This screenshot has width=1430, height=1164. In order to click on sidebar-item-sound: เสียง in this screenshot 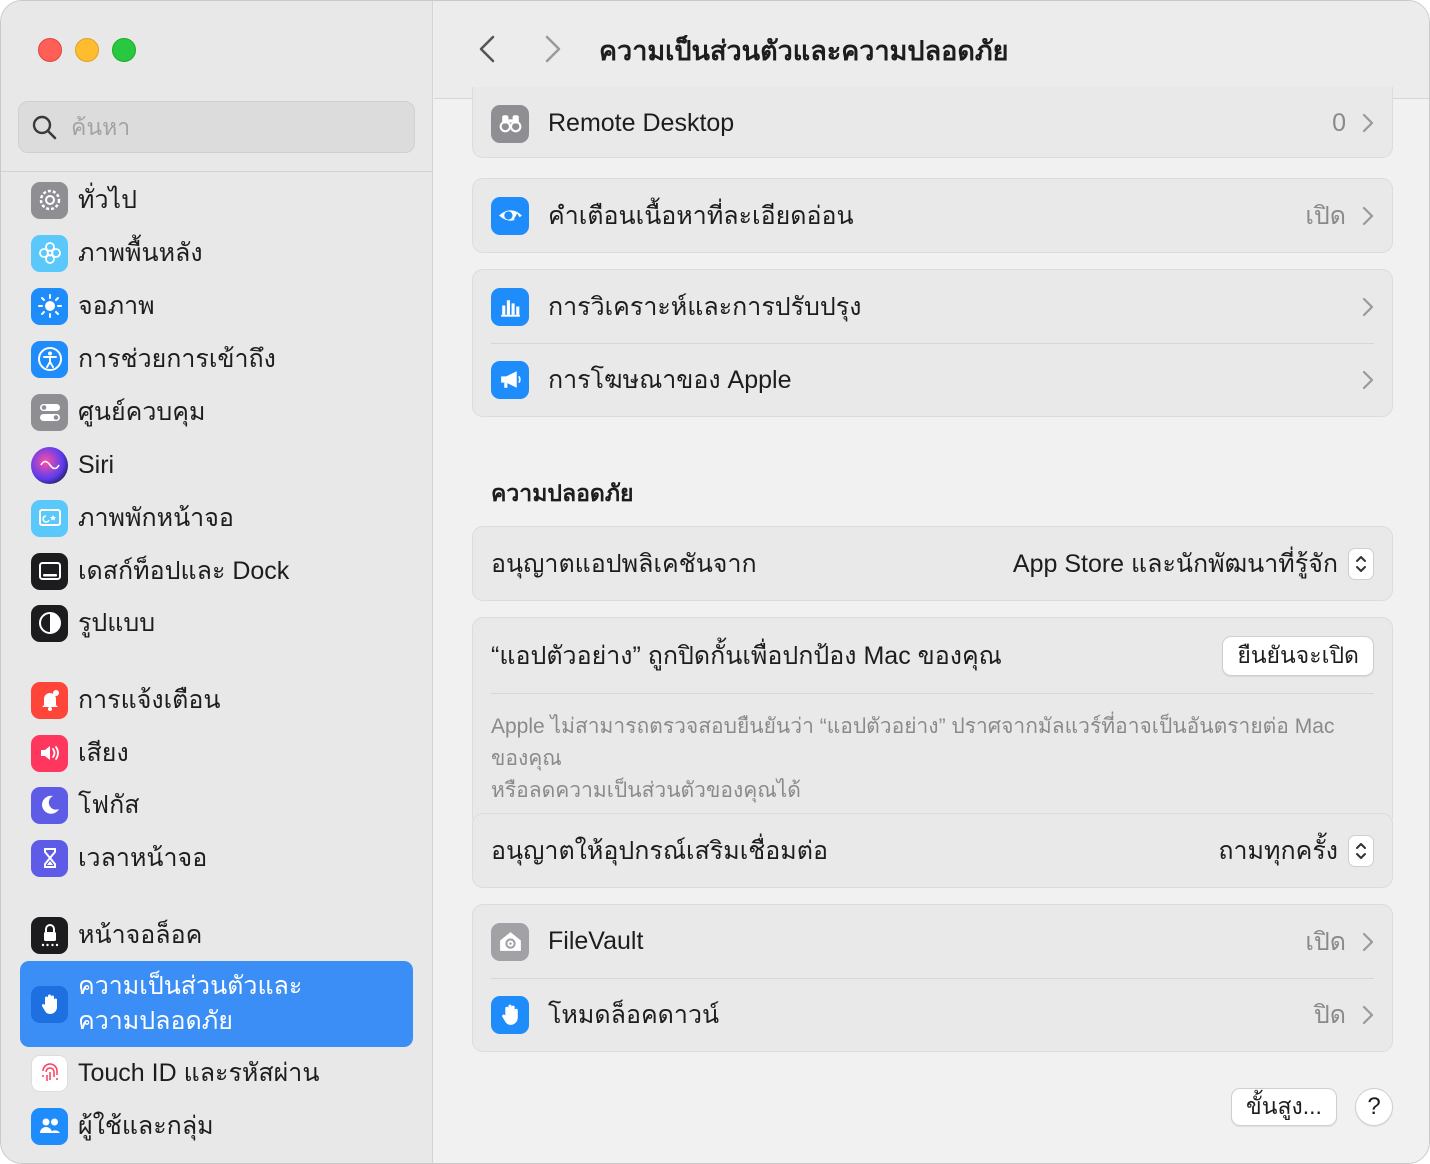, I will do `click(216, 753)`.